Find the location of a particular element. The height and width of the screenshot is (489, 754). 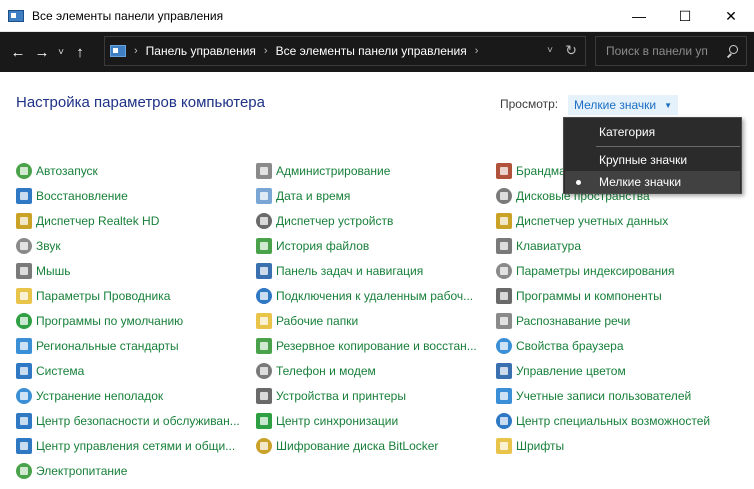

cp-item: Система is located at coordinates (50, 371).